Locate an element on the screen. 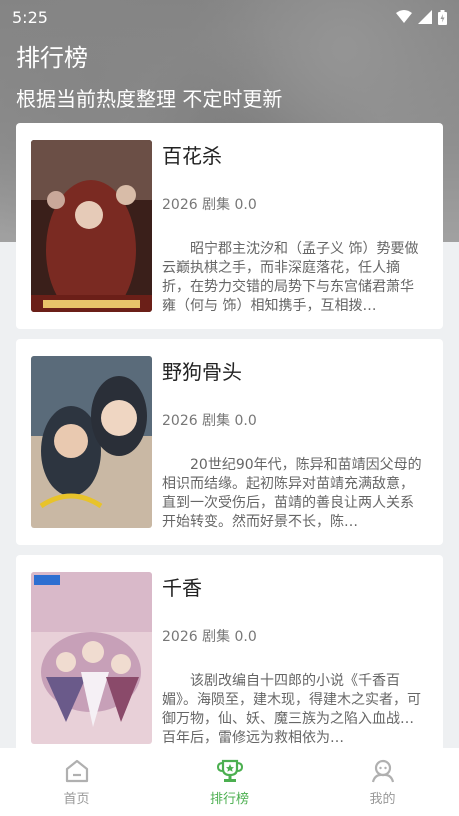 The width and height of the screenshot is (459, 816). tab-label: 排行榜 is located at coordinates (229, 799).